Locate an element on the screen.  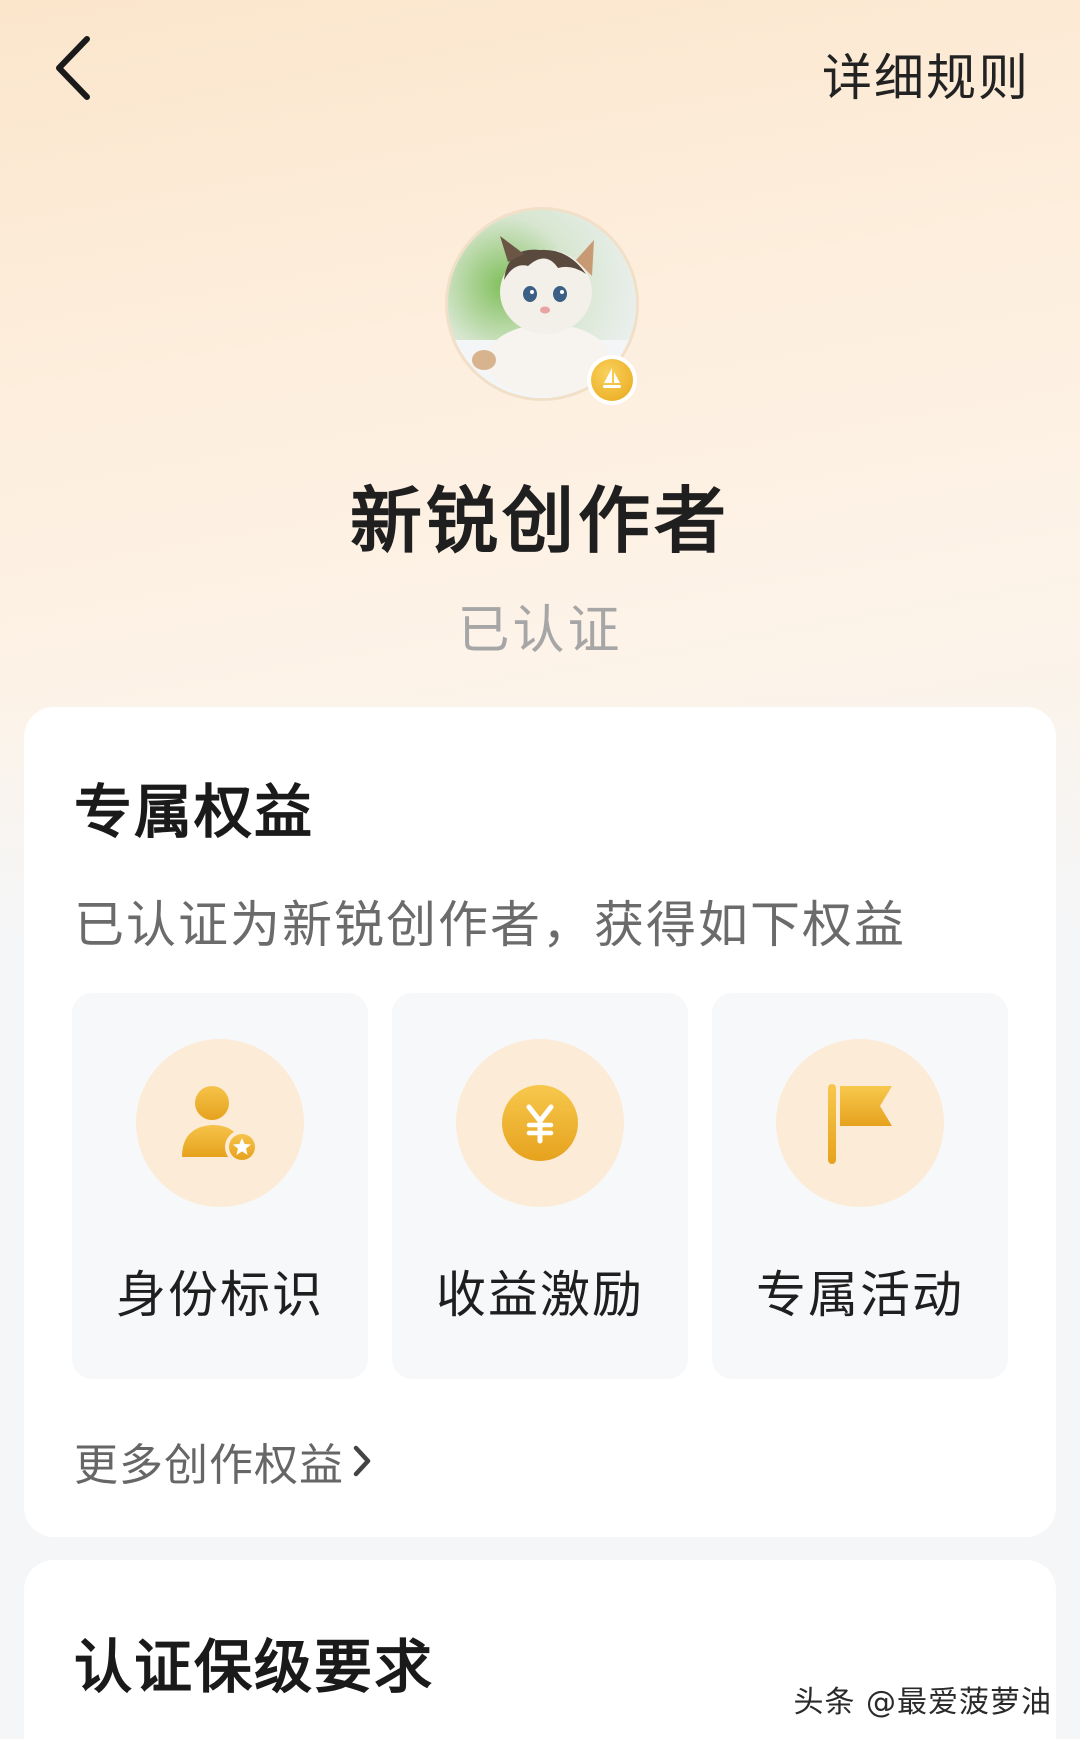
benefit-tile-earnings: 收益激励 is located at coordinates (540, 1186).